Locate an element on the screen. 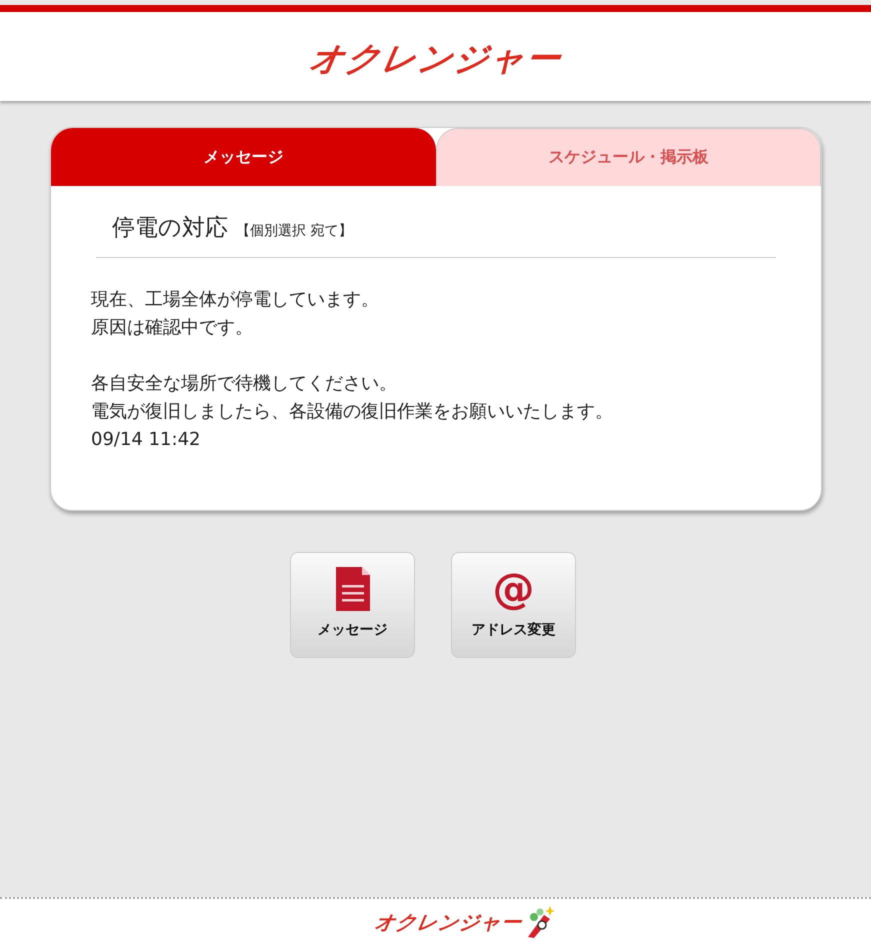 Image resolution: width=871 pixels, height=945 pixels. message-line: 現在、工場全体が停電しています。 is located at coordinates (235, 300).